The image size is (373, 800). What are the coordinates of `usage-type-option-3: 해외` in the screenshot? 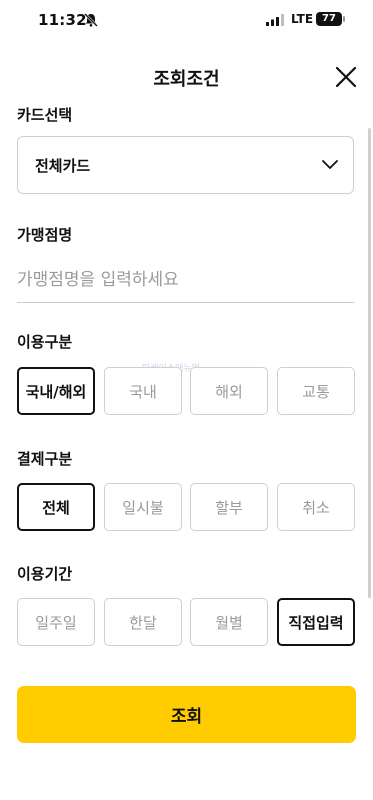 It's located at (229, 391).